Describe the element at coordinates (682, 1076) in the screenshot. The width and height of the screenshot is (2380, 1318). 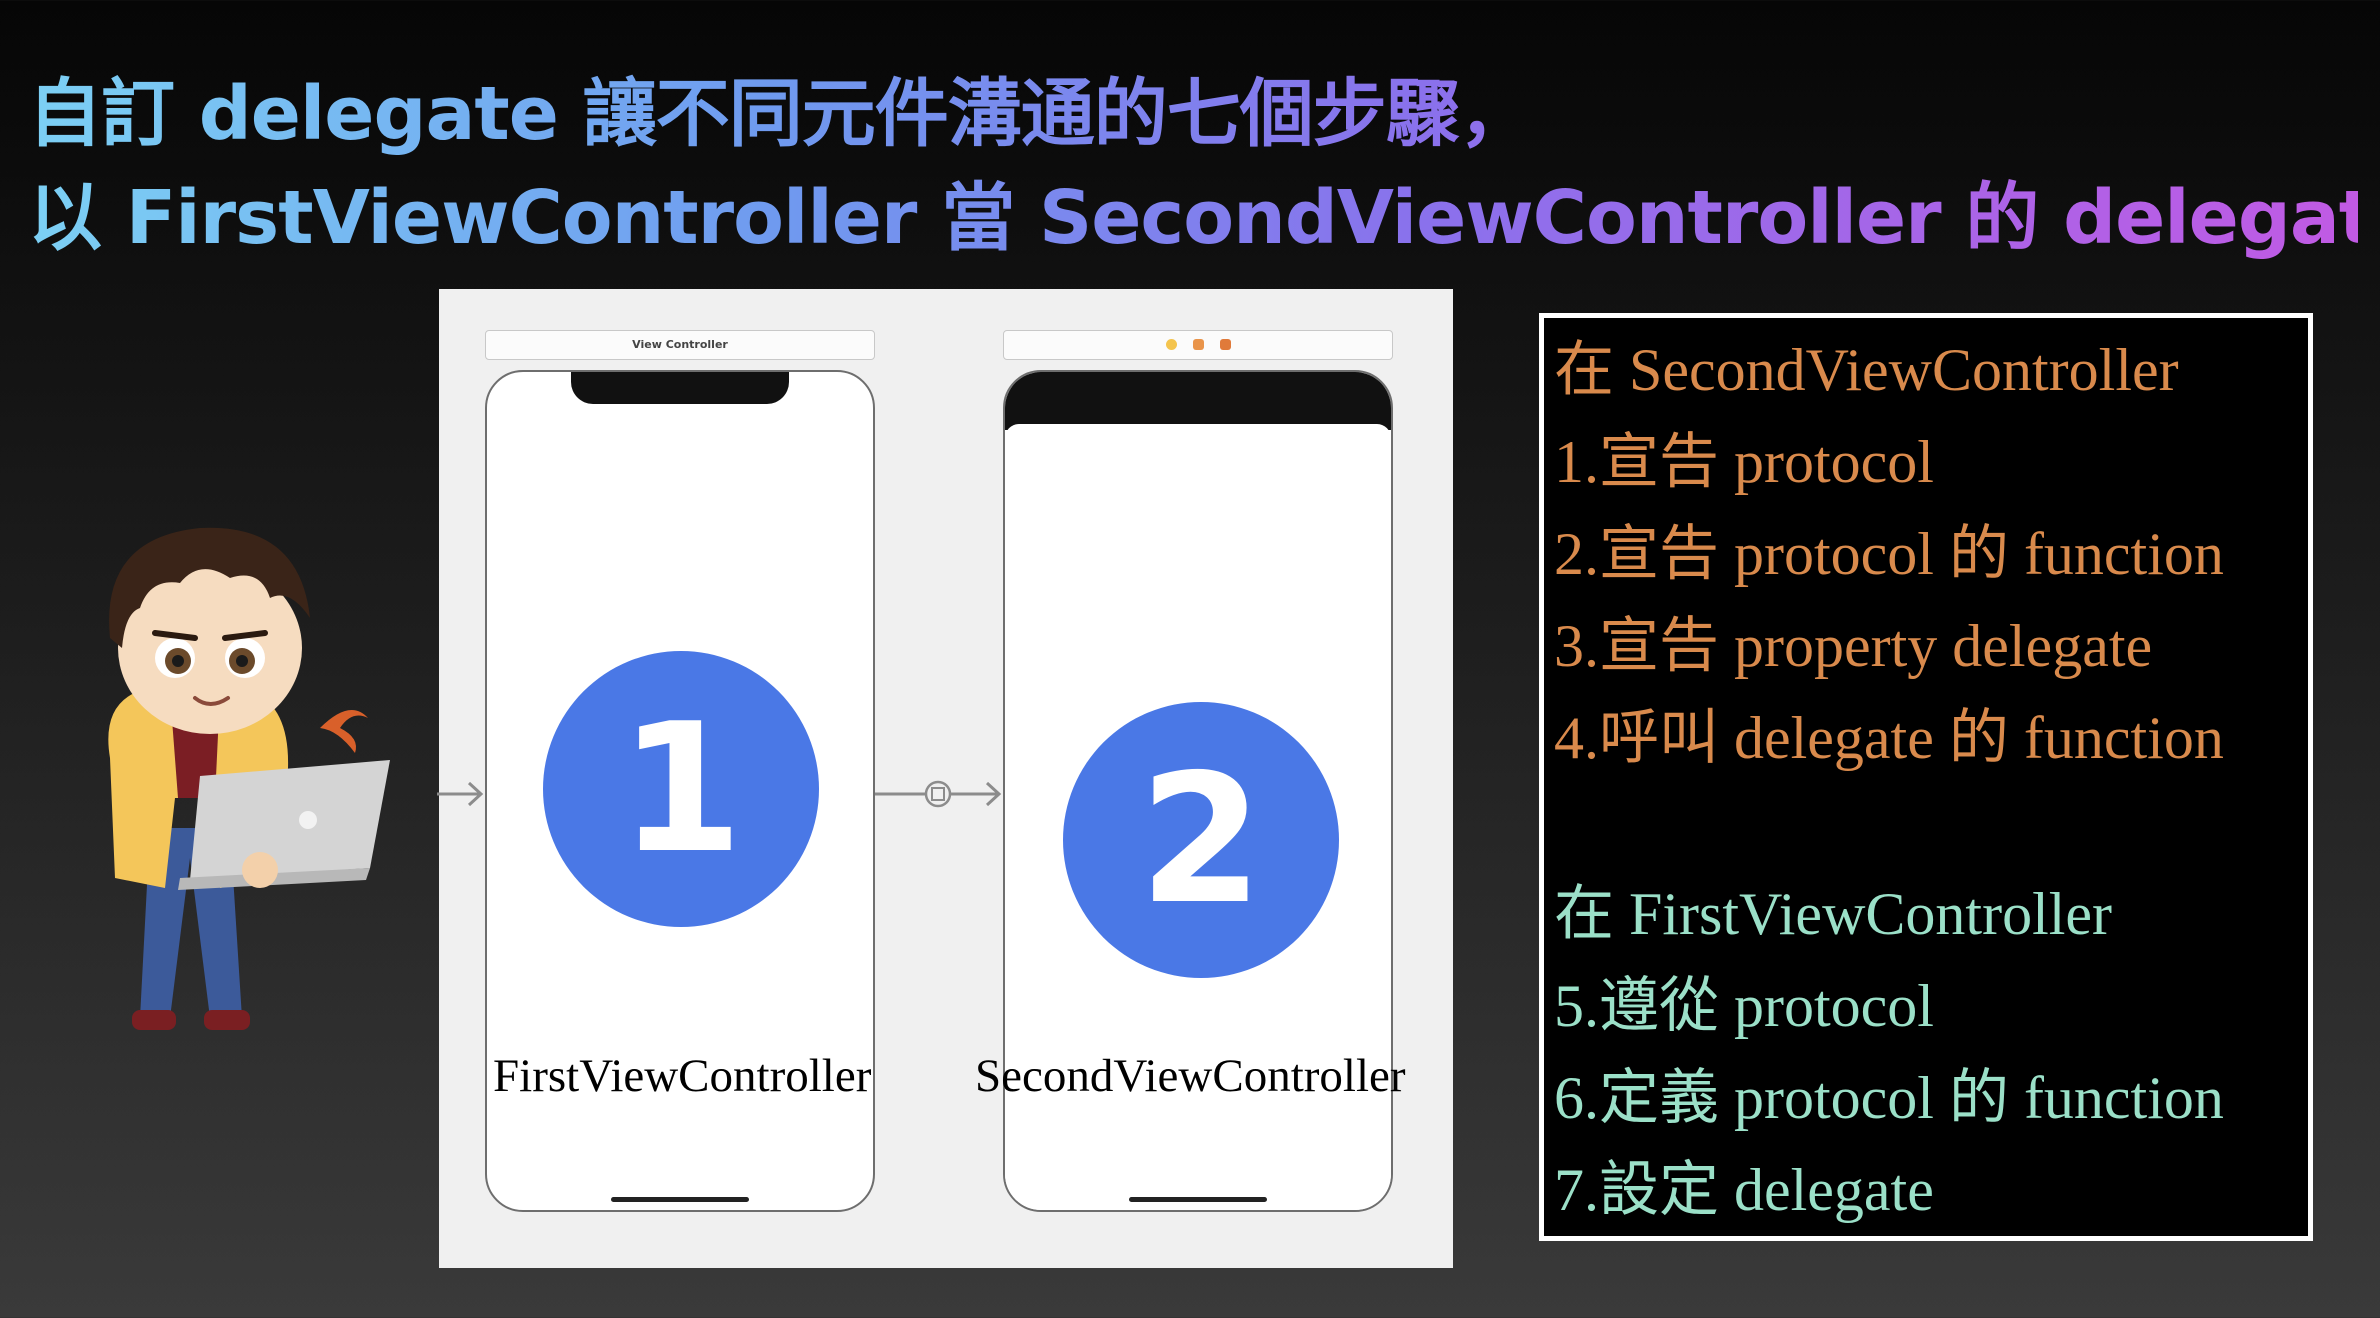
I see `first-view-controller-label: FirstViewController` at that location.